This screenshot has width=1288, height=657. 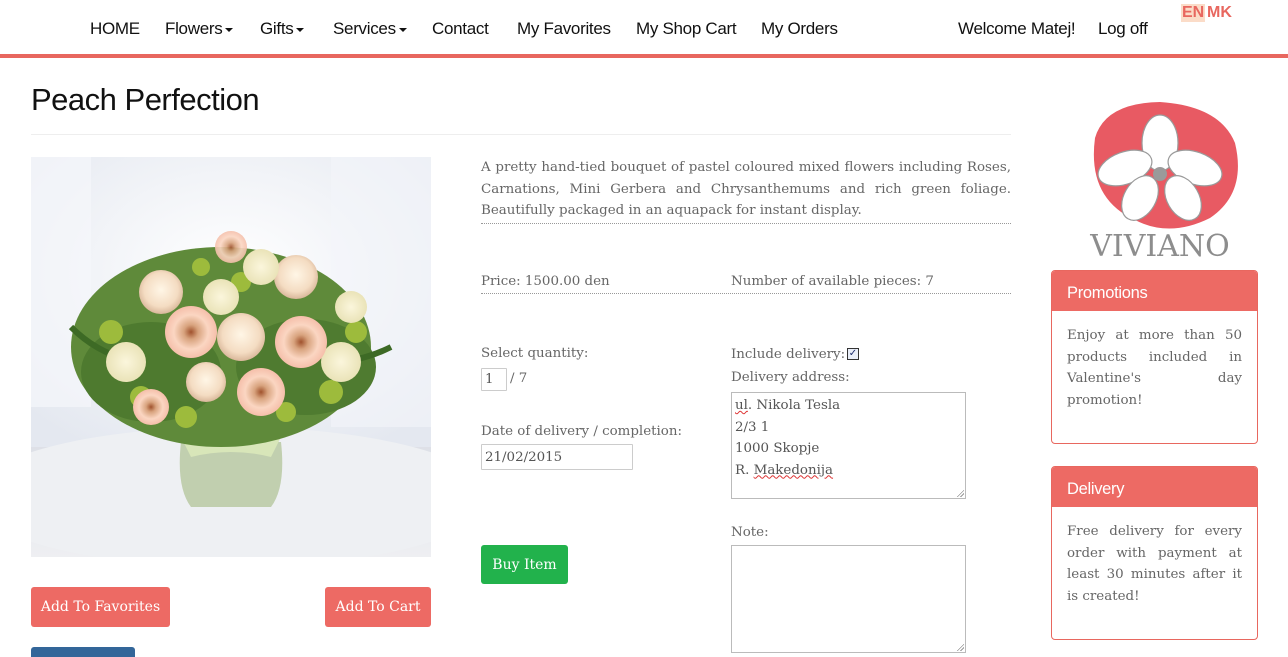 What do you see at coordinates (752, 427) in the screenshot?
I see `address-line: 2/3 1` at bounding box center [752, 427].